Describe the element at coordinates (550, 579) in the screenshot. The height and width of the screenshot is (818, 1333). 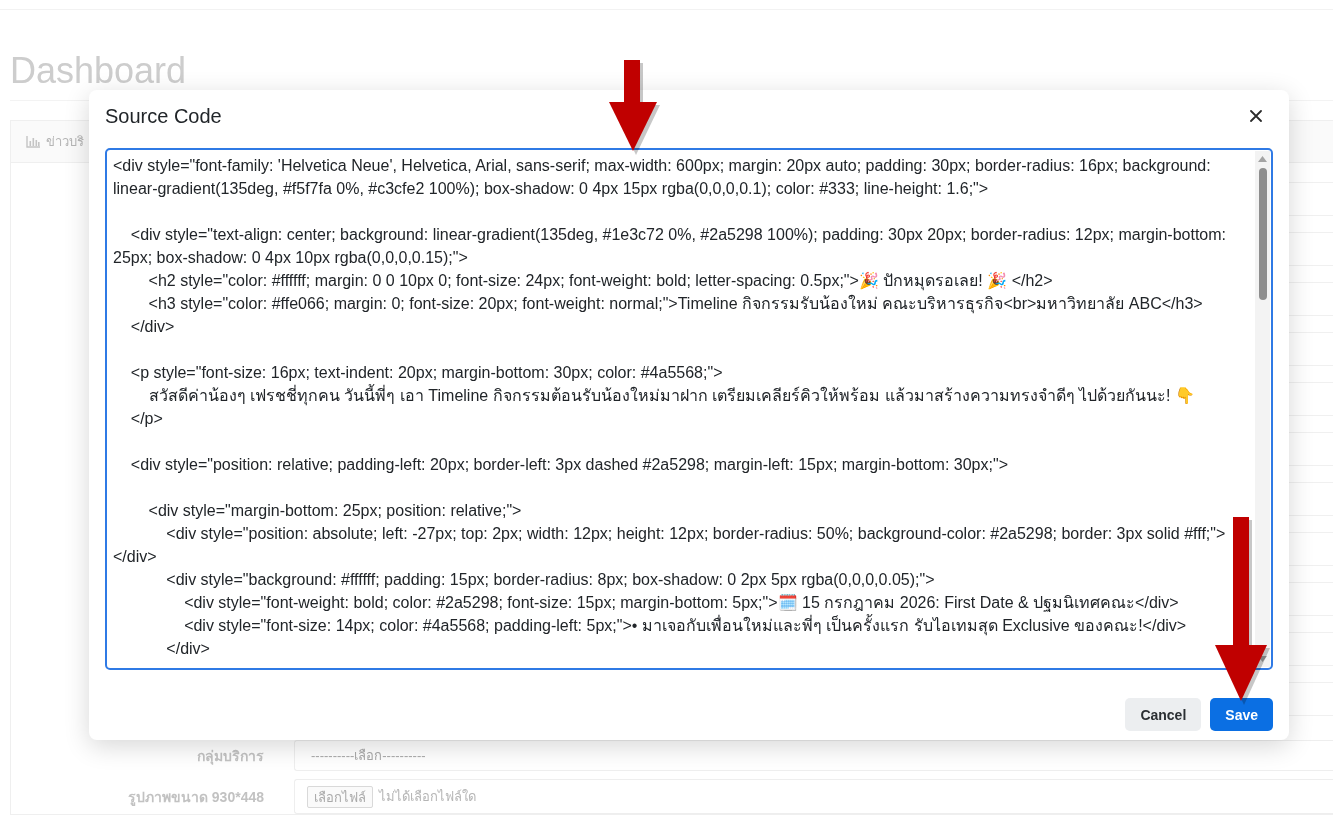
I see `code-text: <div style="background: #ffffff; padding: 15px; border-radius: 8px; box-shadow: 0 2px 5px rgba(0,0,0,0.05);">` at that location.